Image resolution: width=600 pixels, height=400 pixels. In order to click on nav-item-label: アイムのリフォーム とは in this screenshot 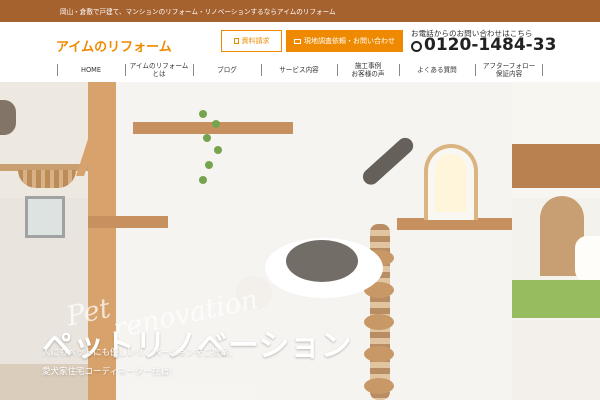, I will do `click(159, 70)`.